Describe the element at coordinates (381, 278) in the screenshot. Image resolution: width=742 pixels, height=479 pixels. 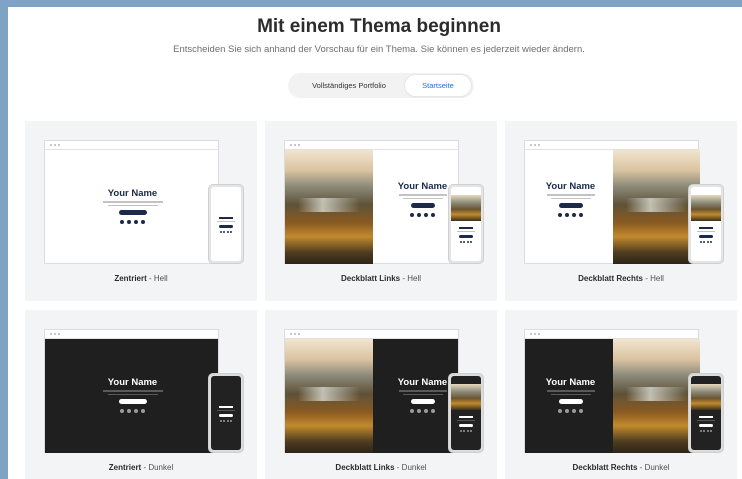
I see `theme-label: Deckblatt Links - Hell` at that location.